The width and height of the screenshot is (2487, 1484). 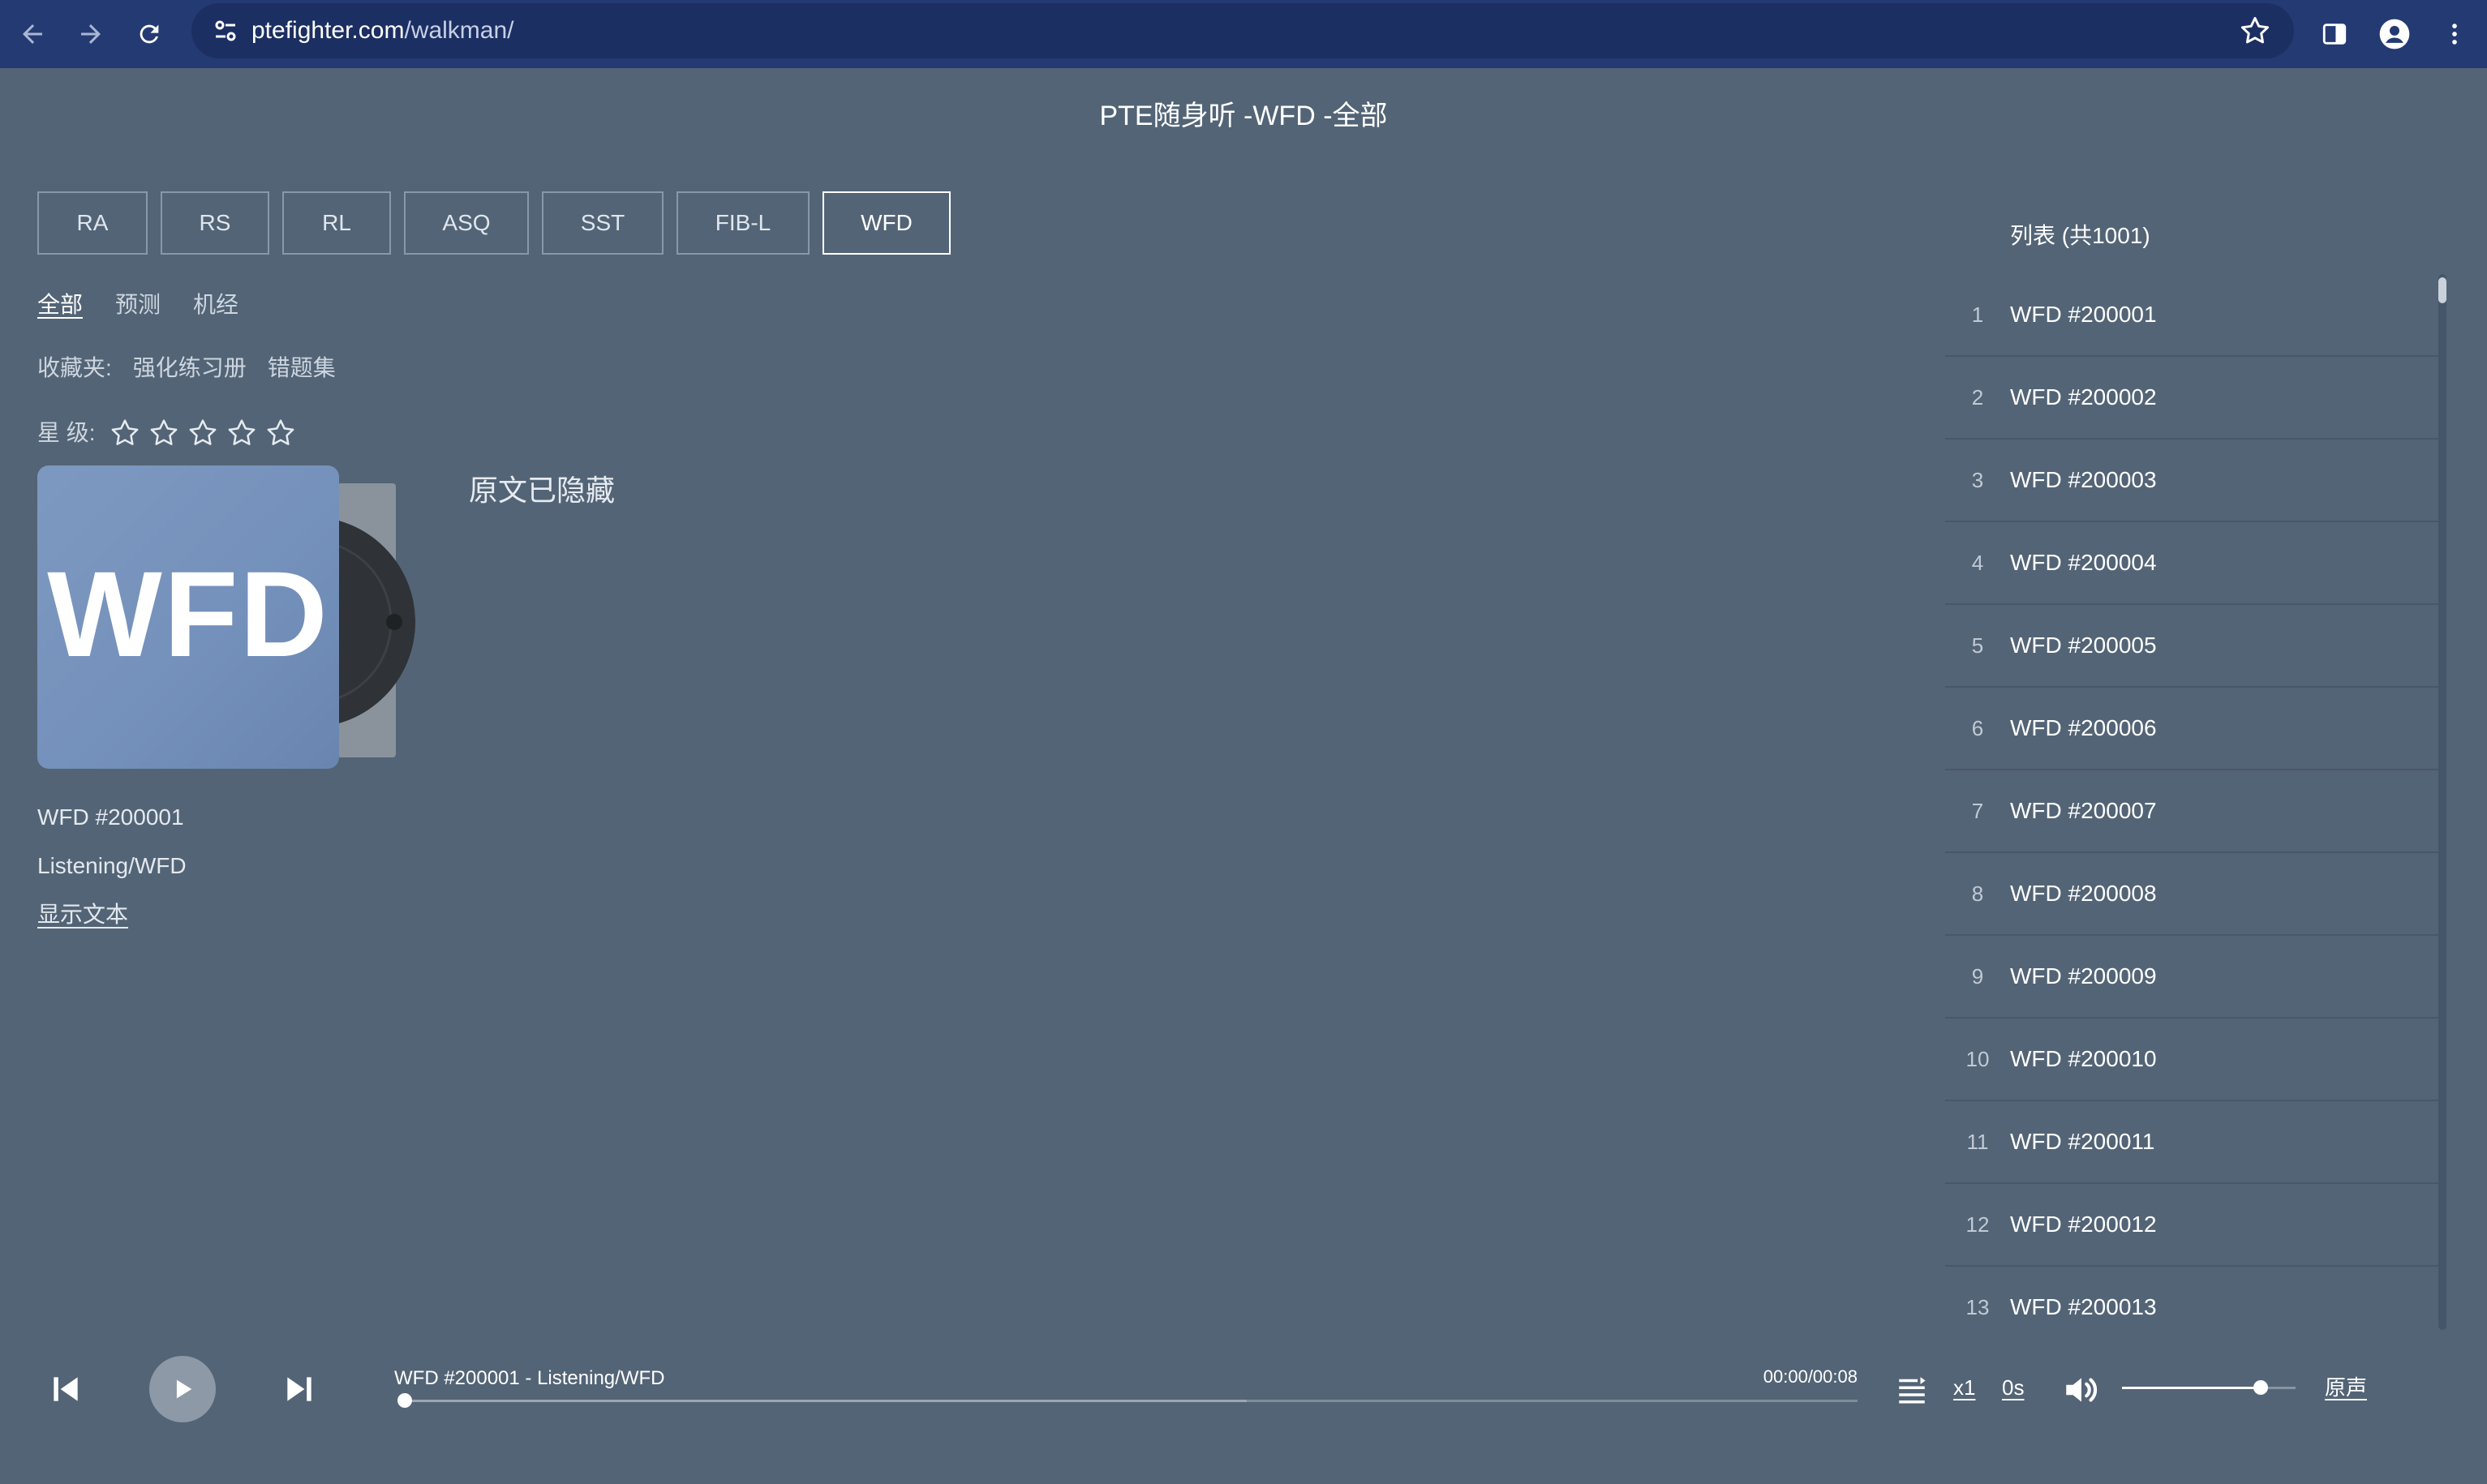 I want to click on filter-all: 全部, so click(x=60, y=305).